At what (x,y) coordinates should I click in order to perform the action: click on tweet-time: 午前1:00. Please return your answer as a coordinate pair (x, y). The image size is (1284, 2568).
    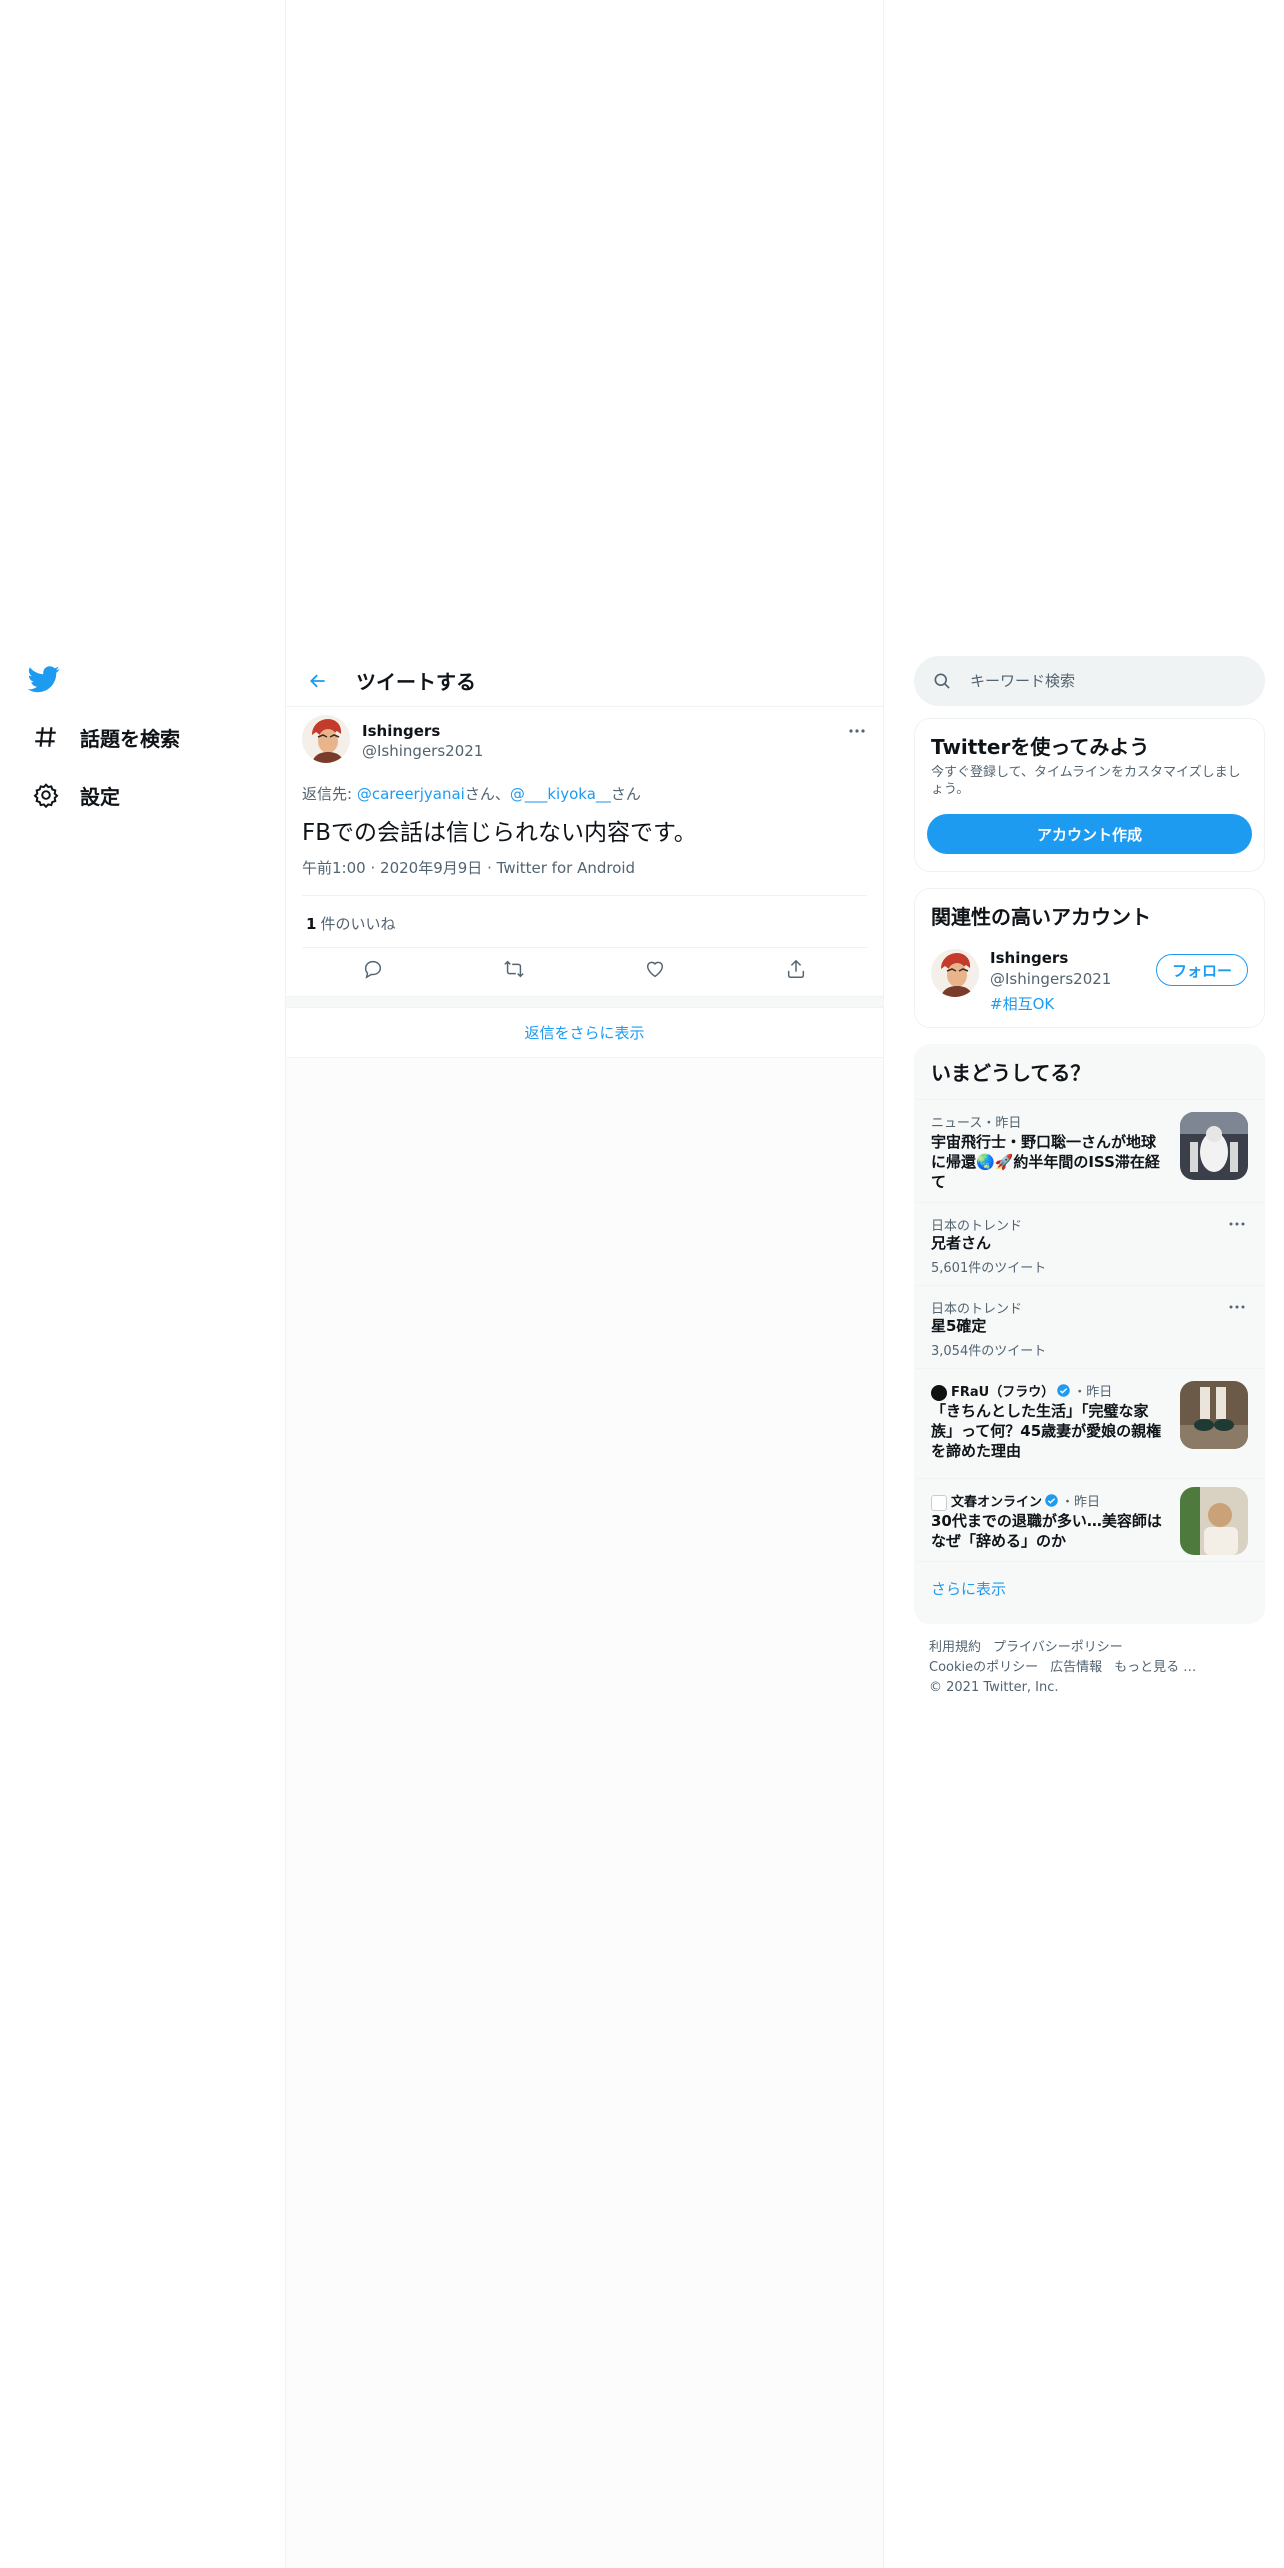
    Looking at the image, I should click on (334, 868).